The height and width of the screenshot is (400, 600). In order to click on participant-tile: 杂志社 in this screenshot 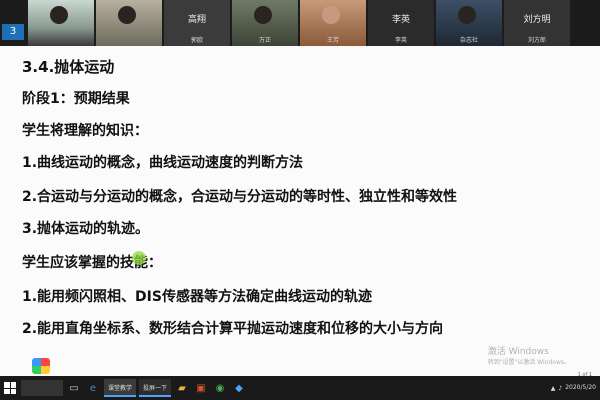, I will do `click(469, 23)`.